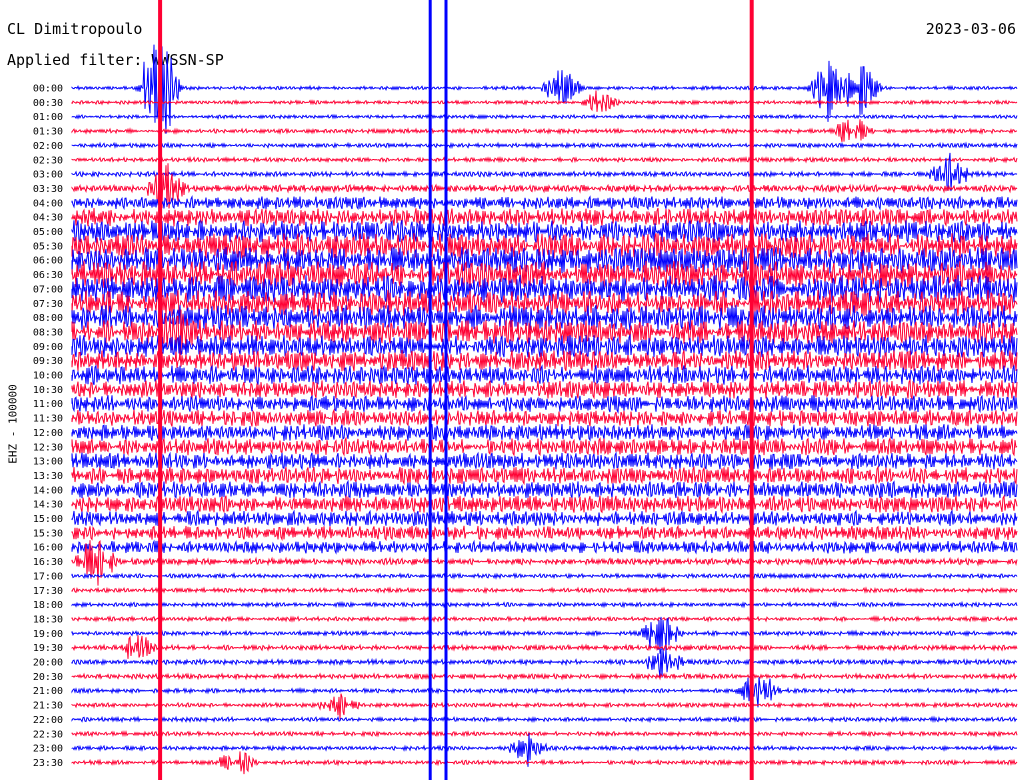 Image resolution: width=1024 pixels, height=780 pixels. Describe the element at coordinates (48, 103) in the screenshot. I see `row-label-0030: 00:30` at that location.